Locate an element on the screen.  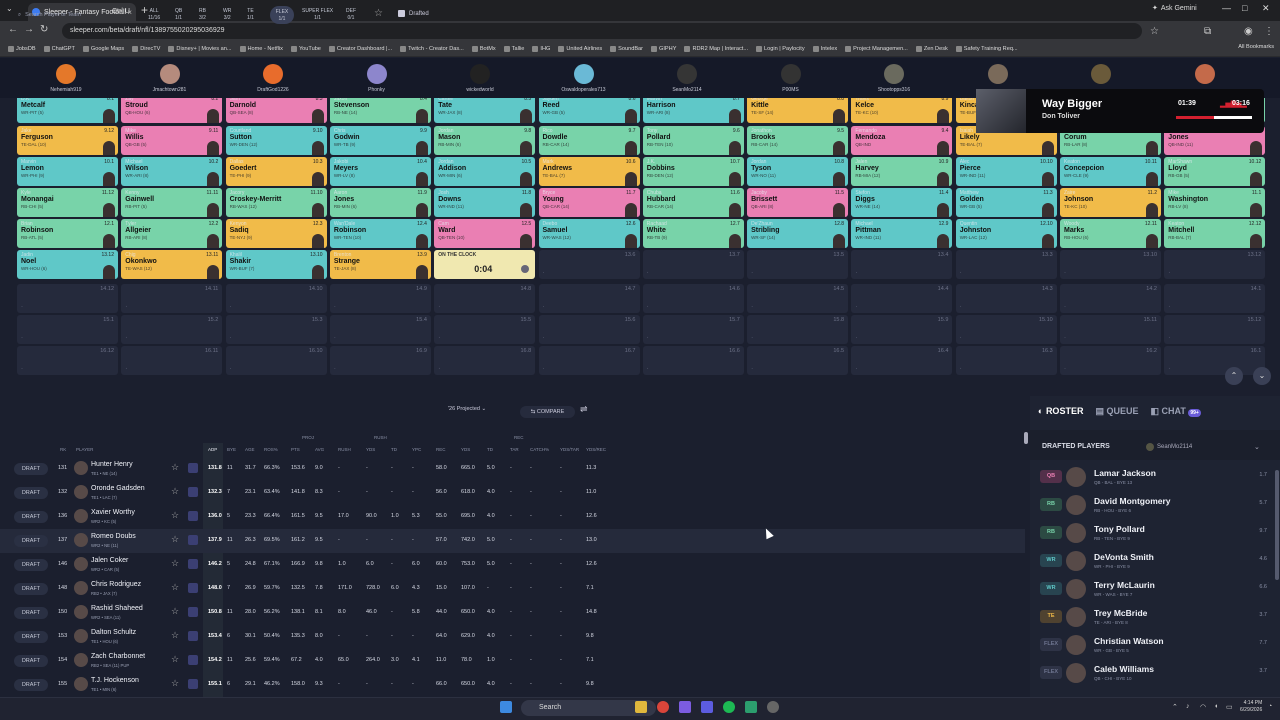
column-header: YDS/TAR is located at coordinates (569, 449).